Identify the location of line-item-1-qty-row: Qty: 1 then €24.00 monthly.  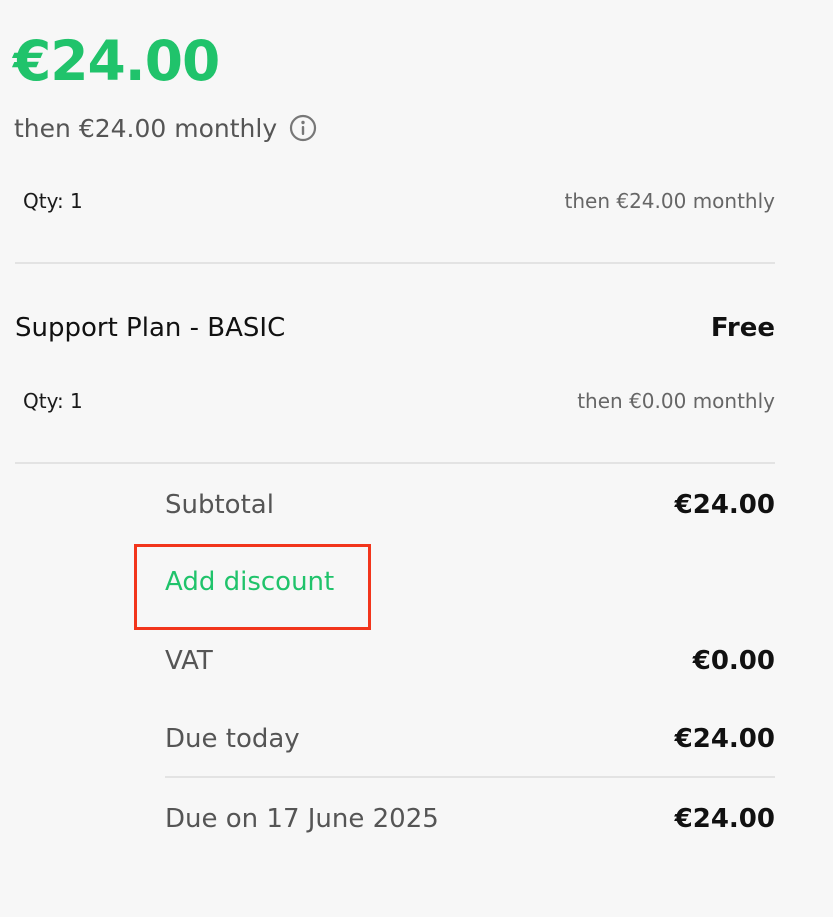
(395, 201).